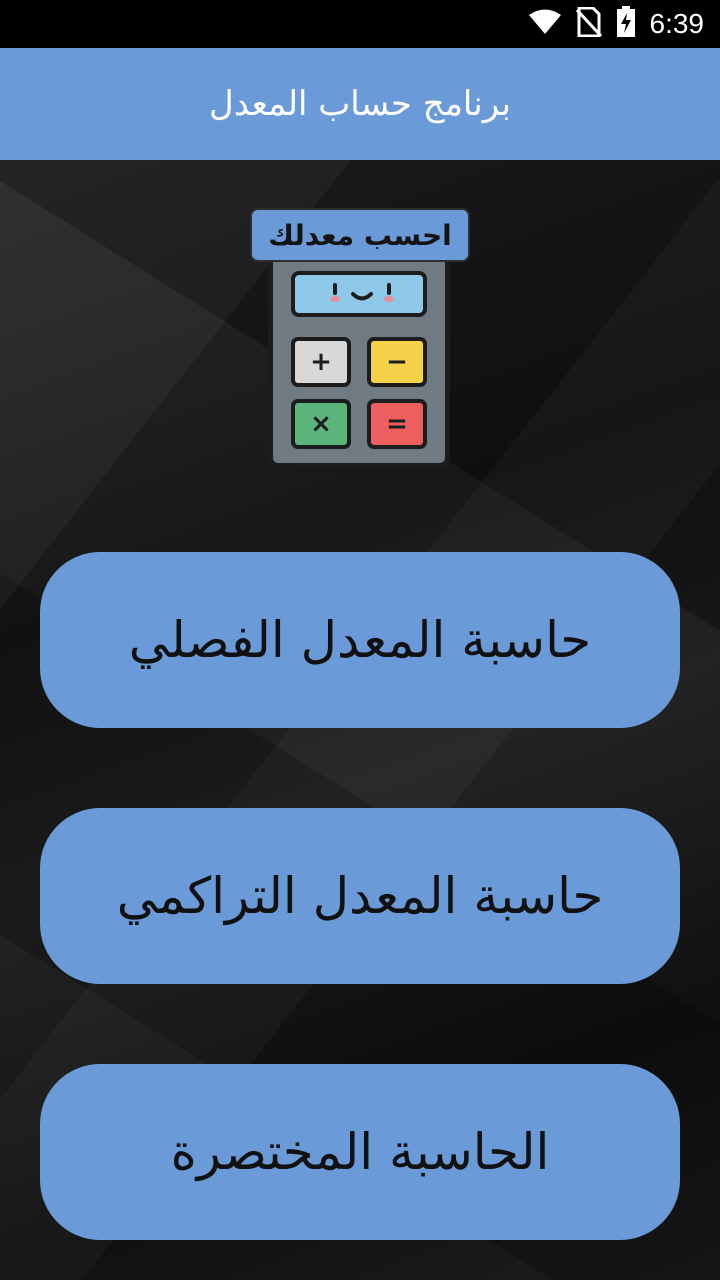 The width and height of the screenshot is (720, 1280). Describe the element at coordinates (321, 424) in the screenshot. I see `multiply-key-icon: ×` at that location.